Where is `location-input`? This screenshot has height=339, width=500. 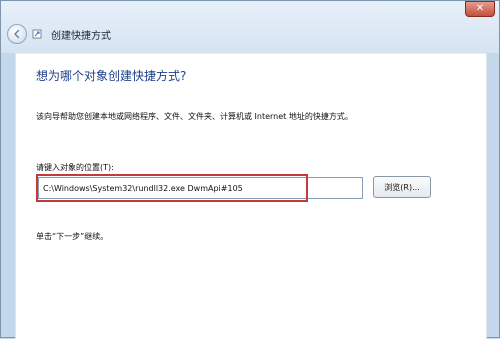 location-input is located at coordinates (200, 188).